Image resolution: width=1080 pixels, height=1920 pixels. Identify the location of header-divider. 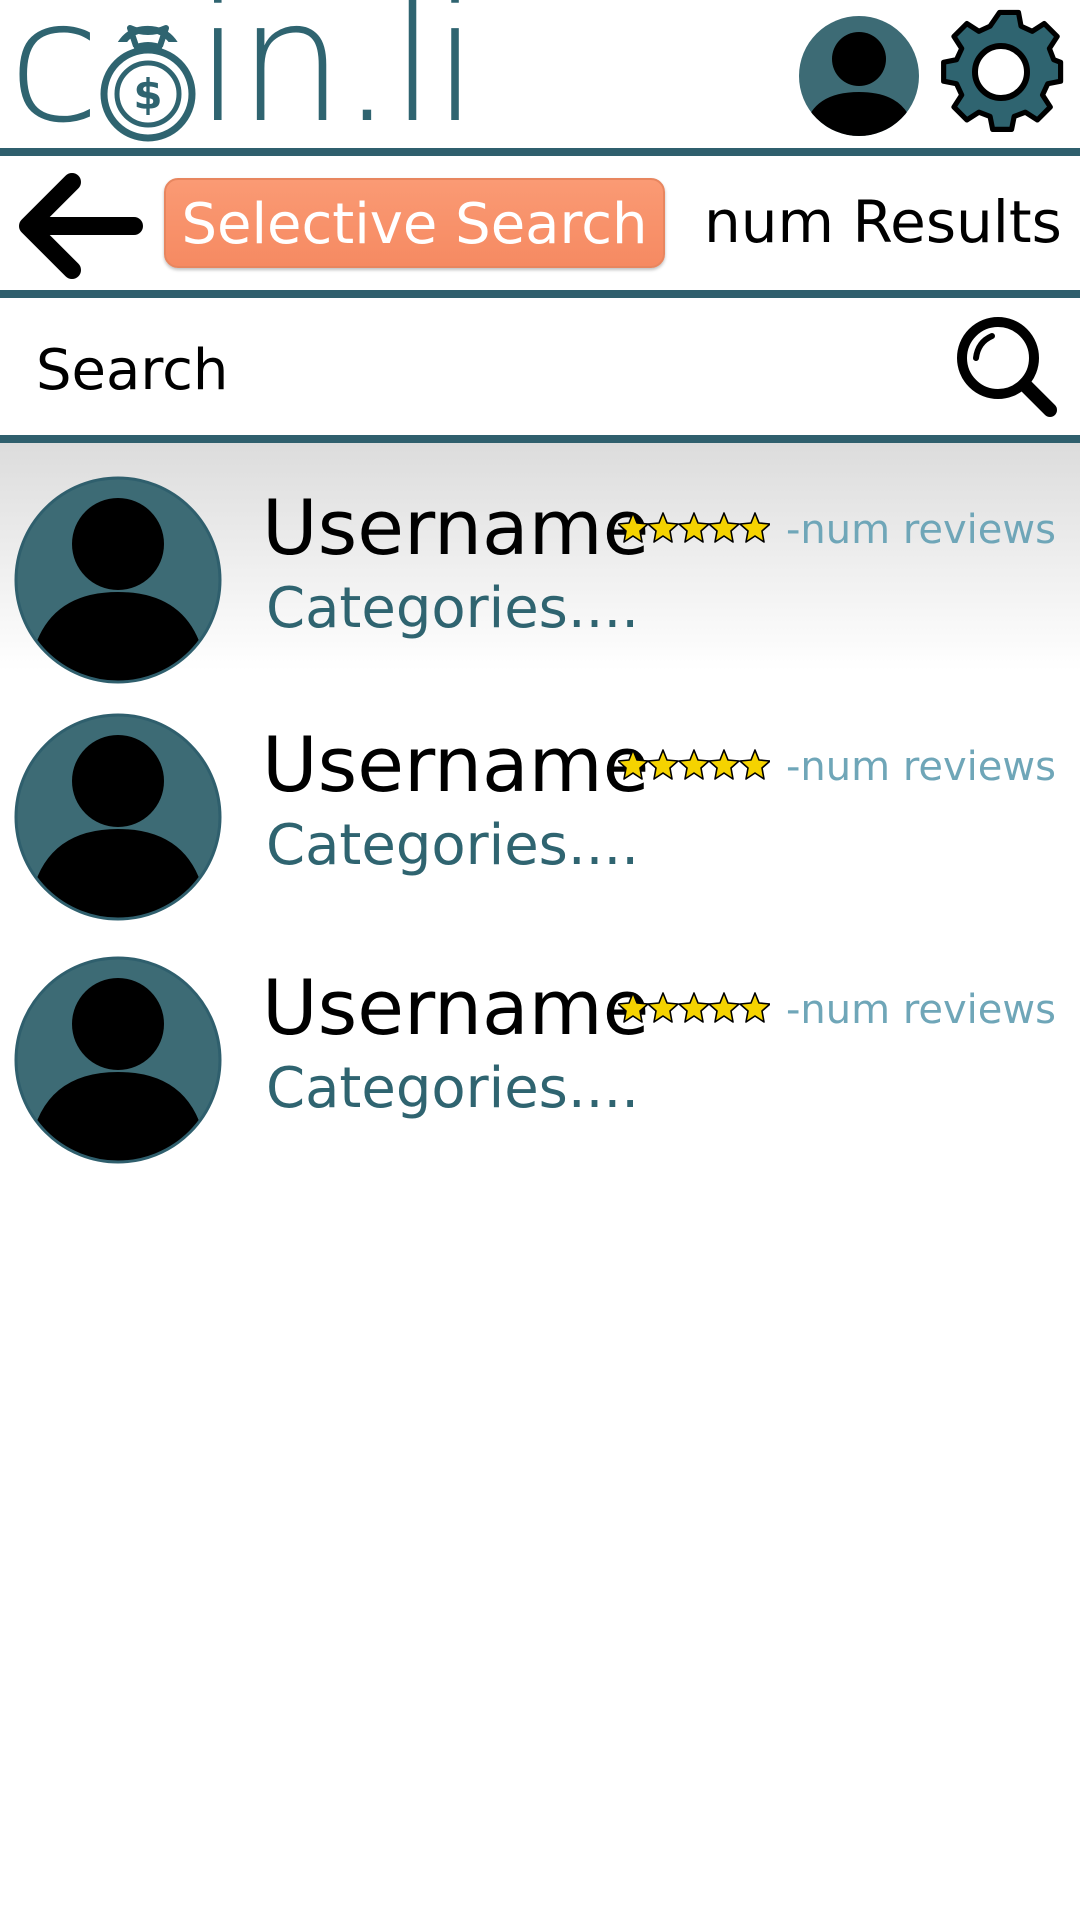
(540, 152).